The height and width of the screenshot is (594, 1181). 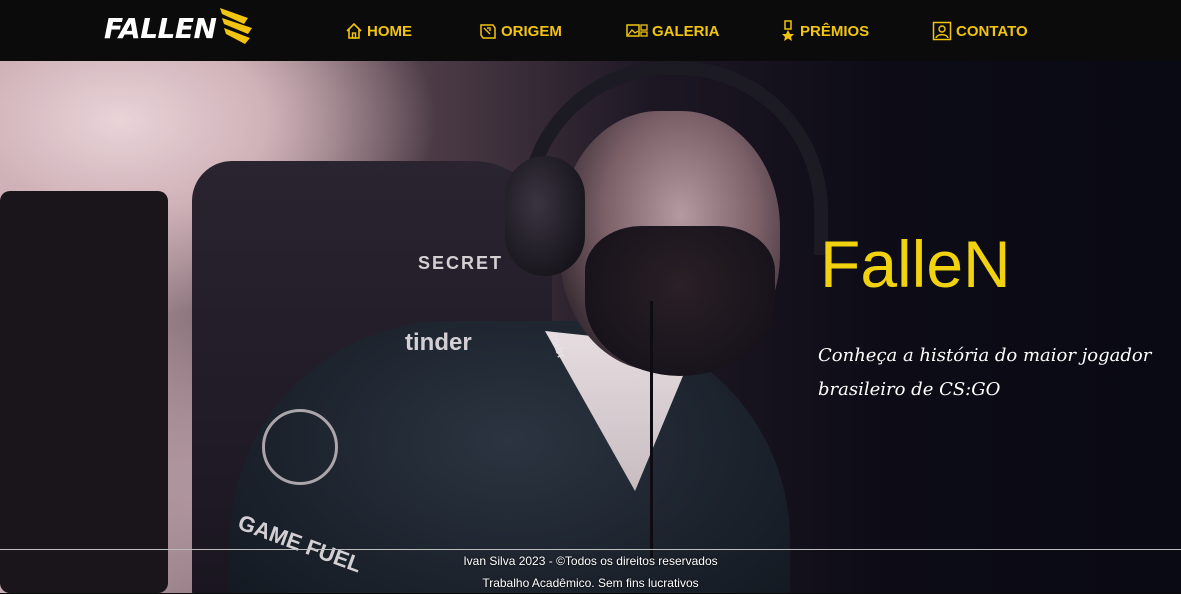 I want to click on nav-premios-label: PRÊMIOS, so click(x=835, y=31).